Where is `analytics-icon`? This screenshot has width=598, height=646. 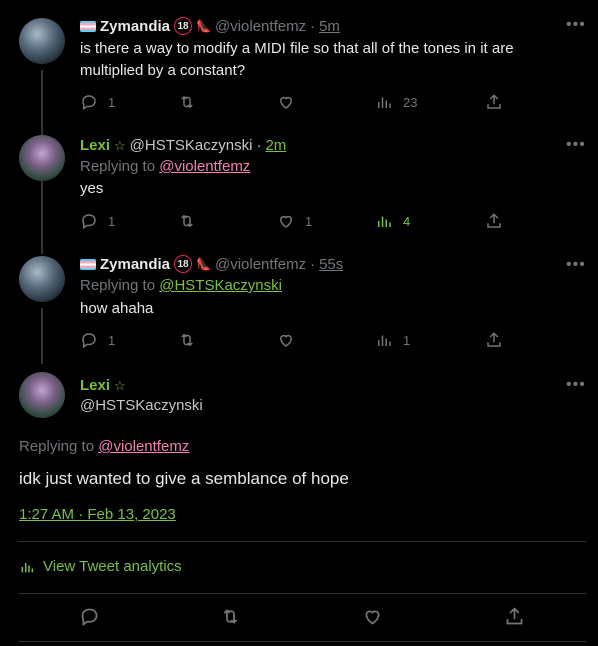 analytics-icon is located at coordinates (27, 567).